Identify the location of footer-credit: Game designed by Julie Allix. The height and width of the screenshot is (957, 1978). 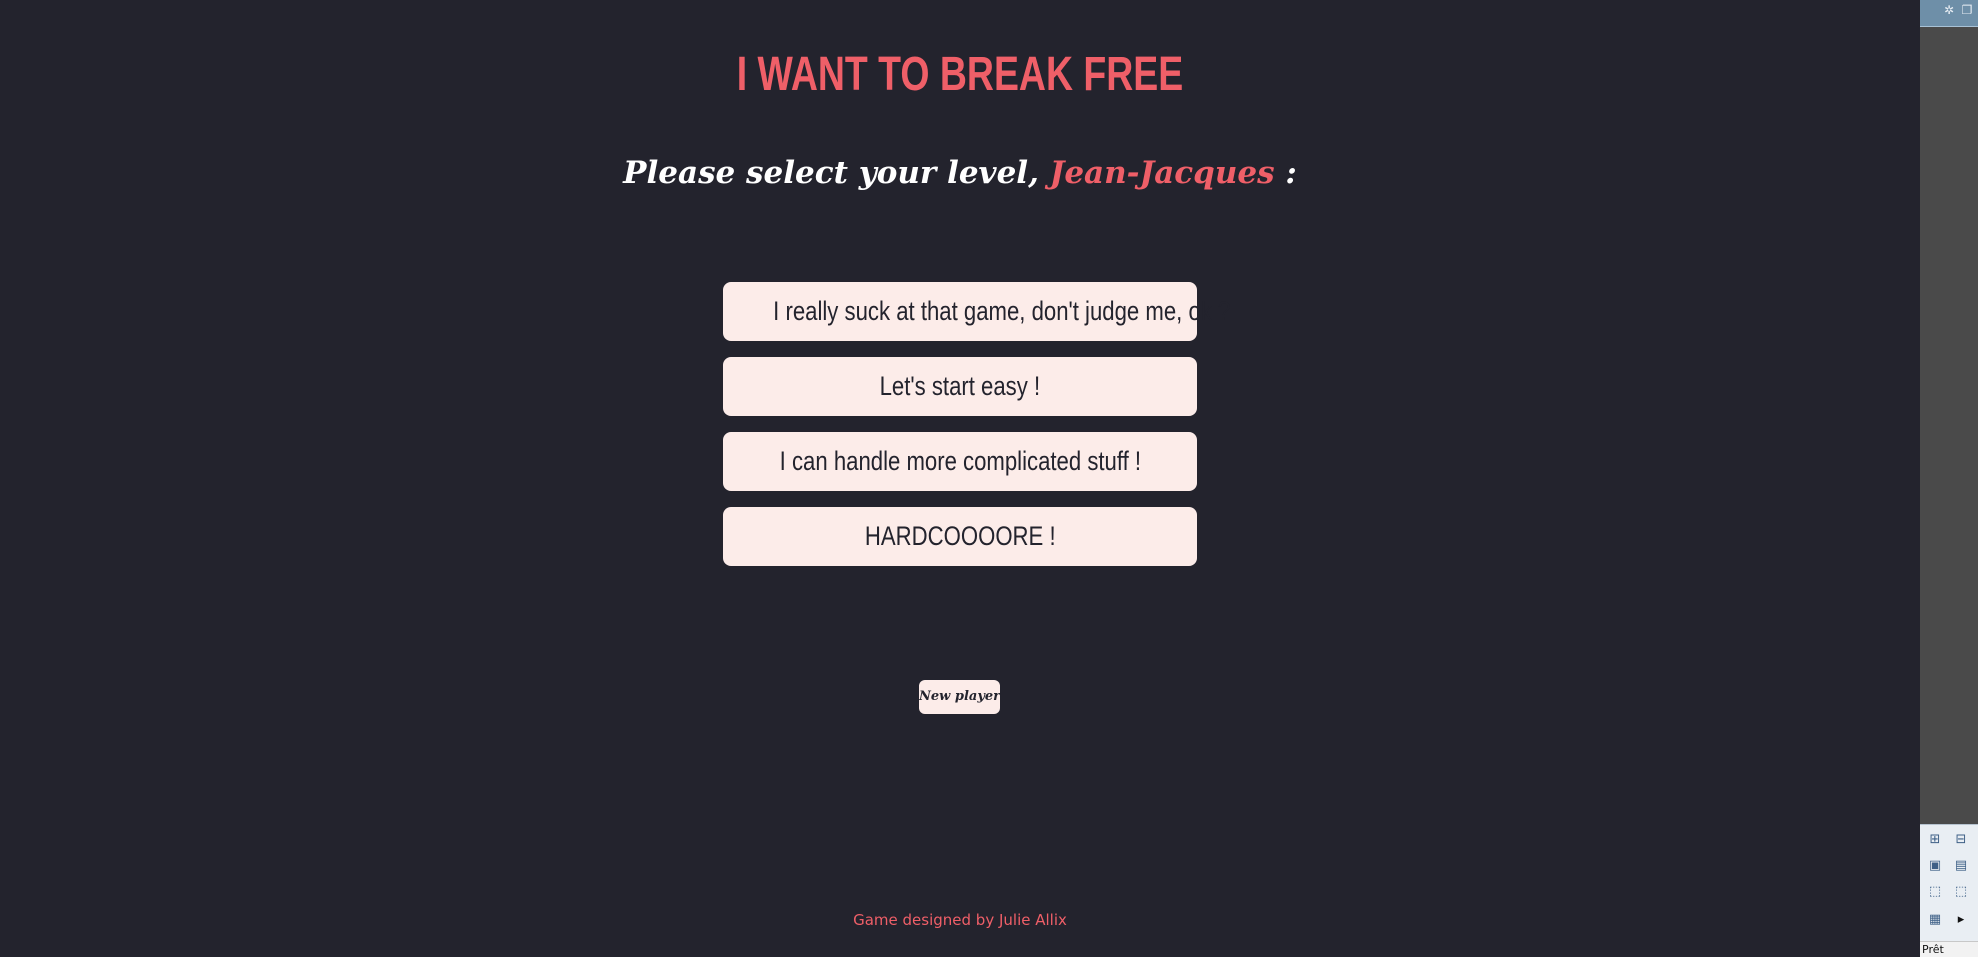
(960, 920).